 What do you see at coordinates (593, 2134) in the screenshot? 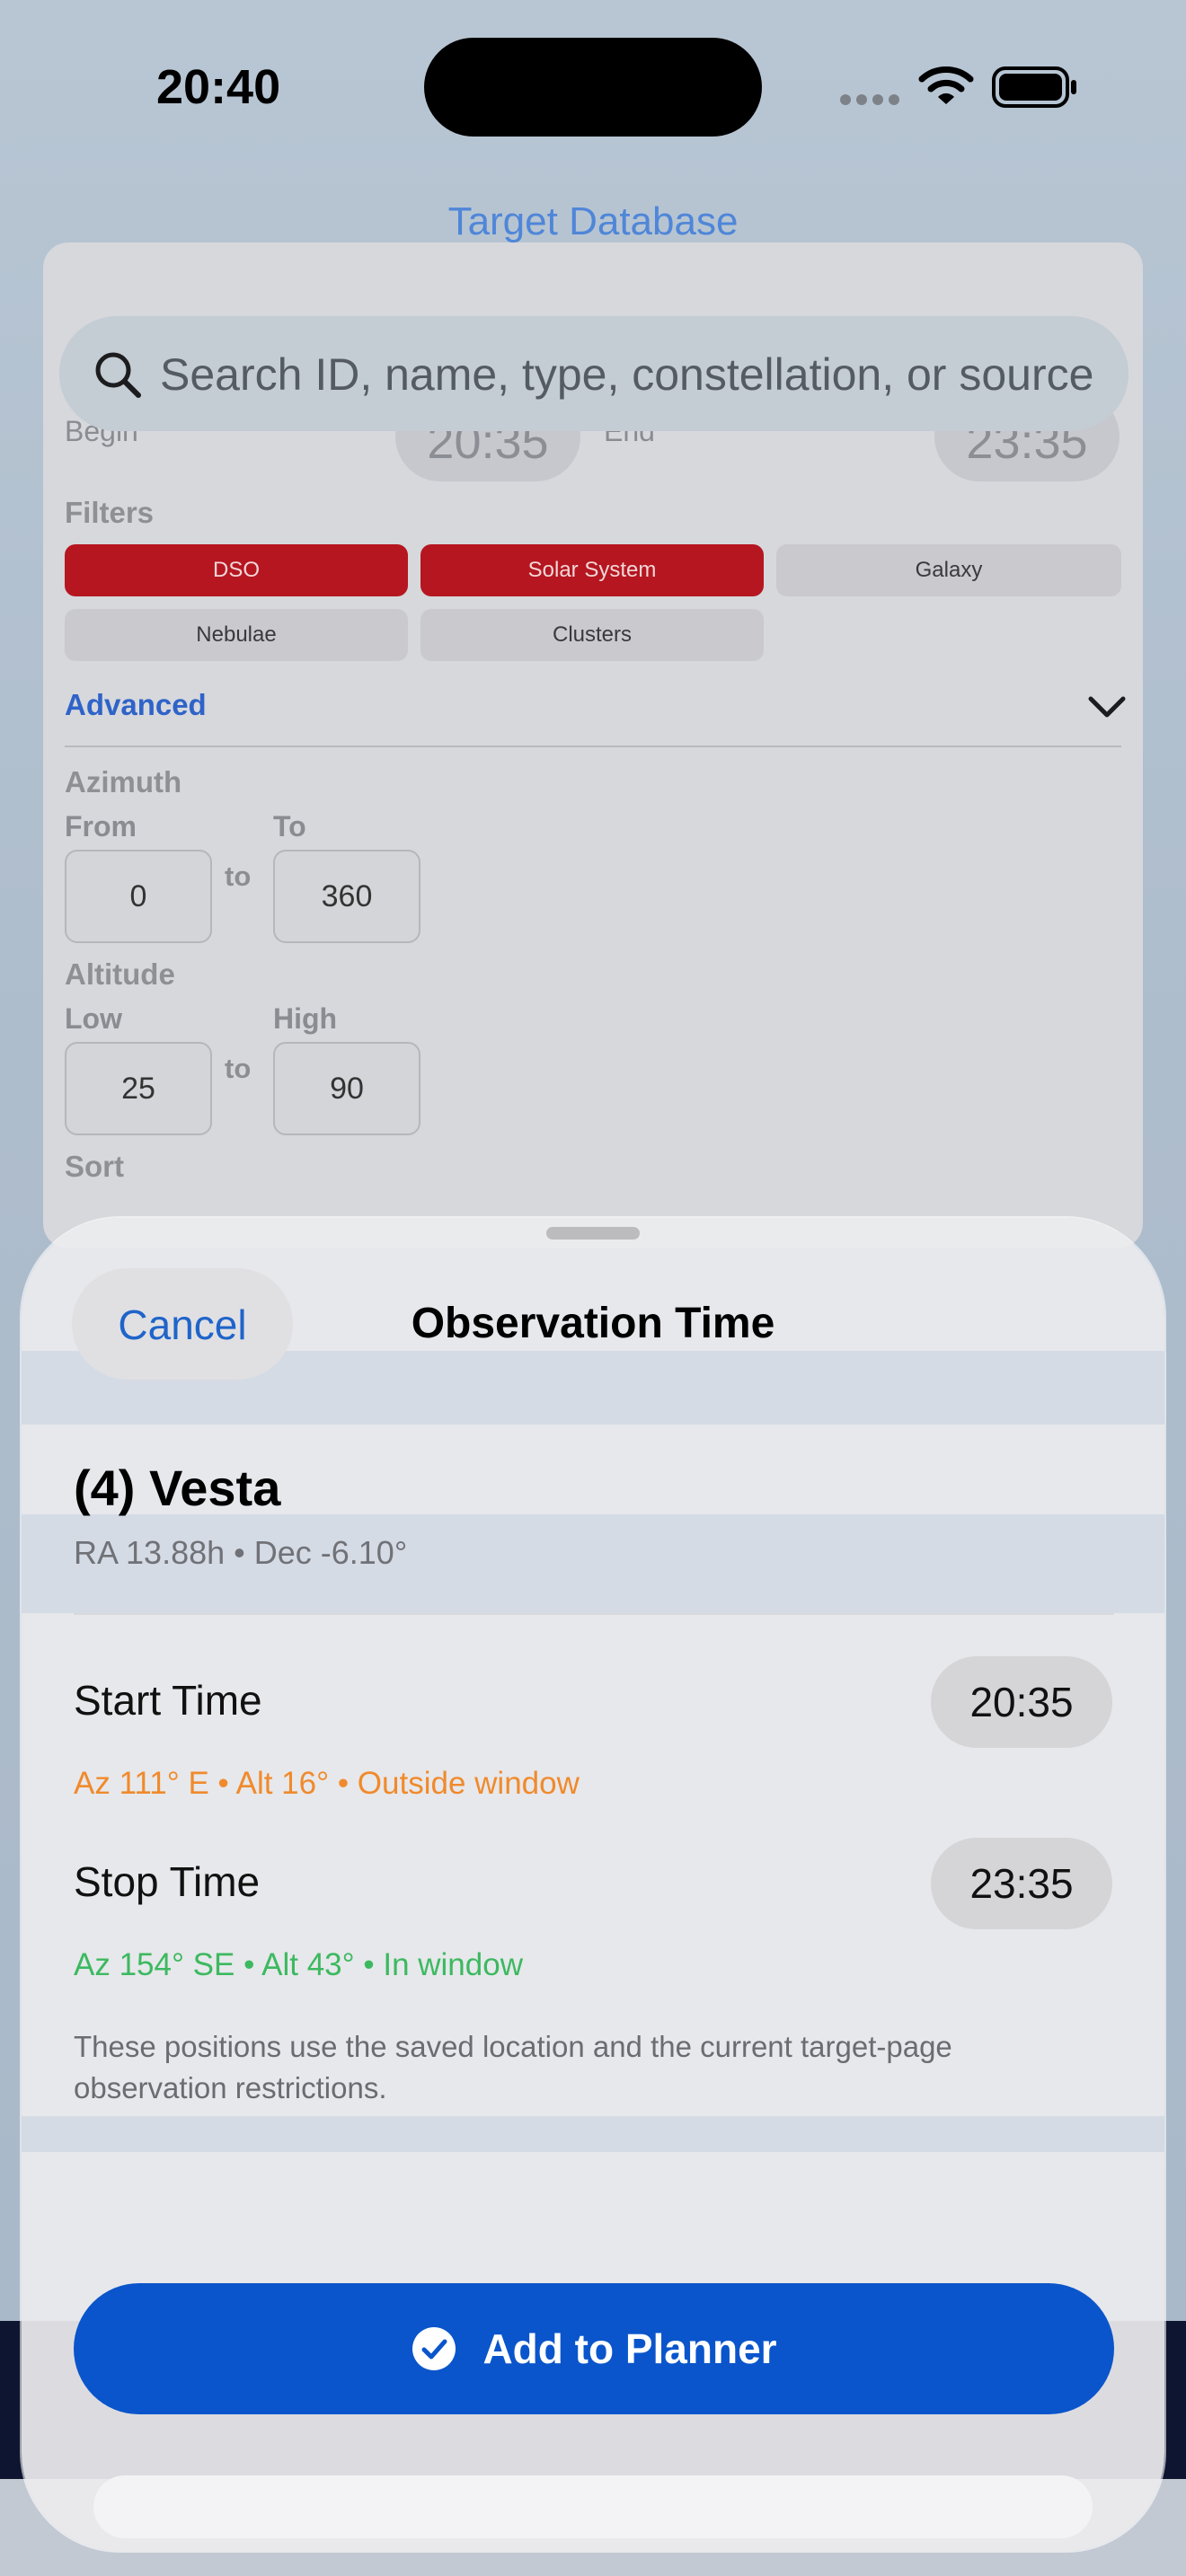
I see `sheet-backdrop-blur` at bounding box center [593, 2134].